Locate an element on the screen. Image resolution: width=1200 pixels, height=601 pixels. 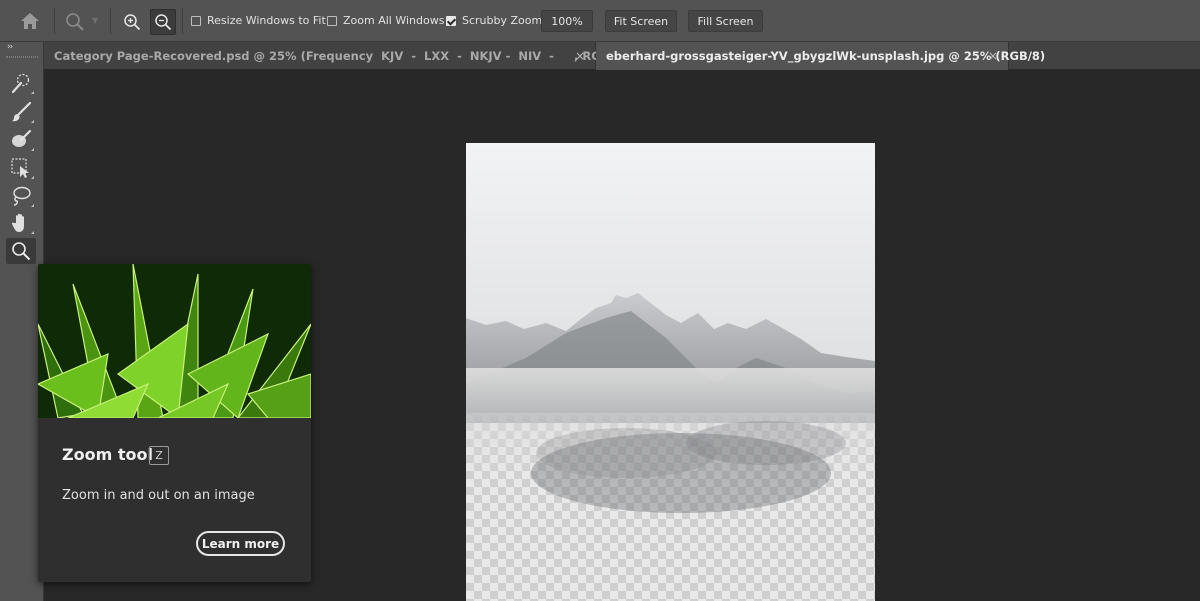
resize-windows-checkbox: Resize Windows to Fit is located at coordinates (258, 20).